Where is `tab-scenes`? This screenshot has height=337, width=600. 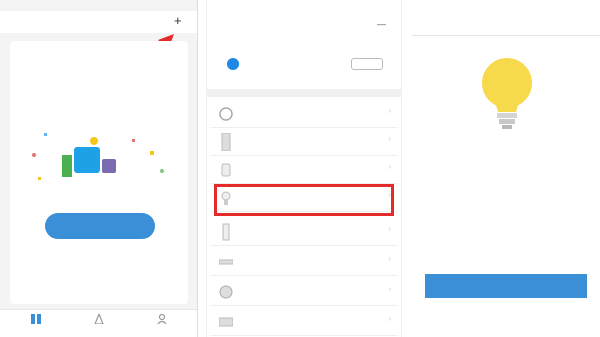
tab-scenes is located at coordinates (99, 323).